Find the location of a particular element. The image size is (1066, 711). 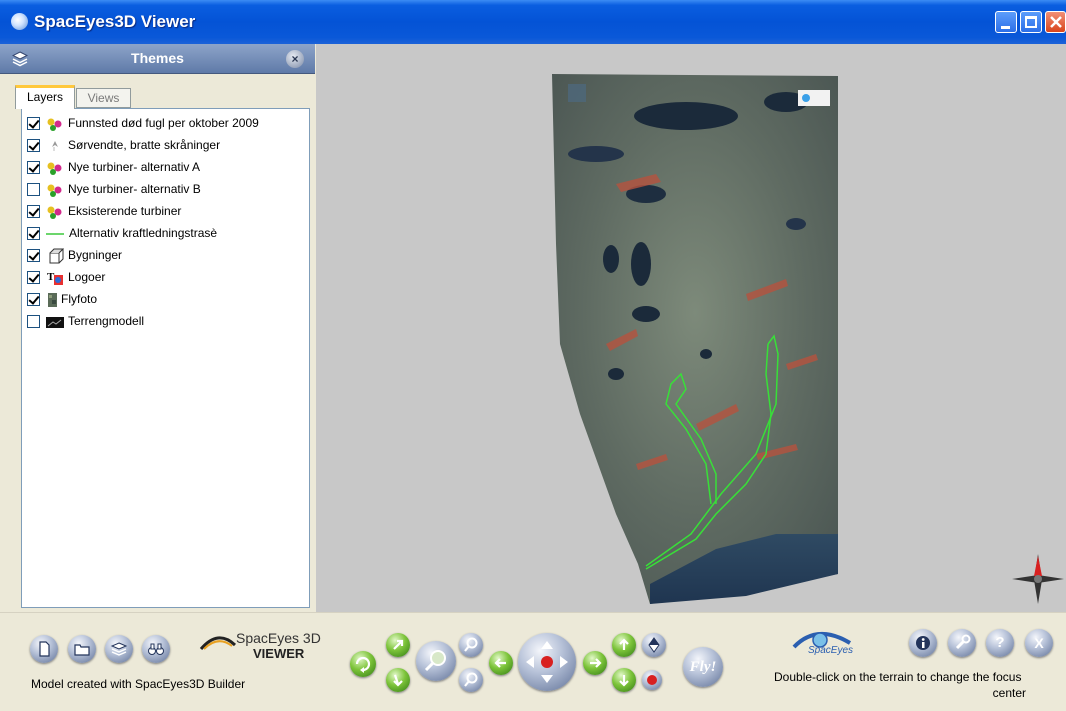

zoom-in-button is located at coordinates (471, 645).